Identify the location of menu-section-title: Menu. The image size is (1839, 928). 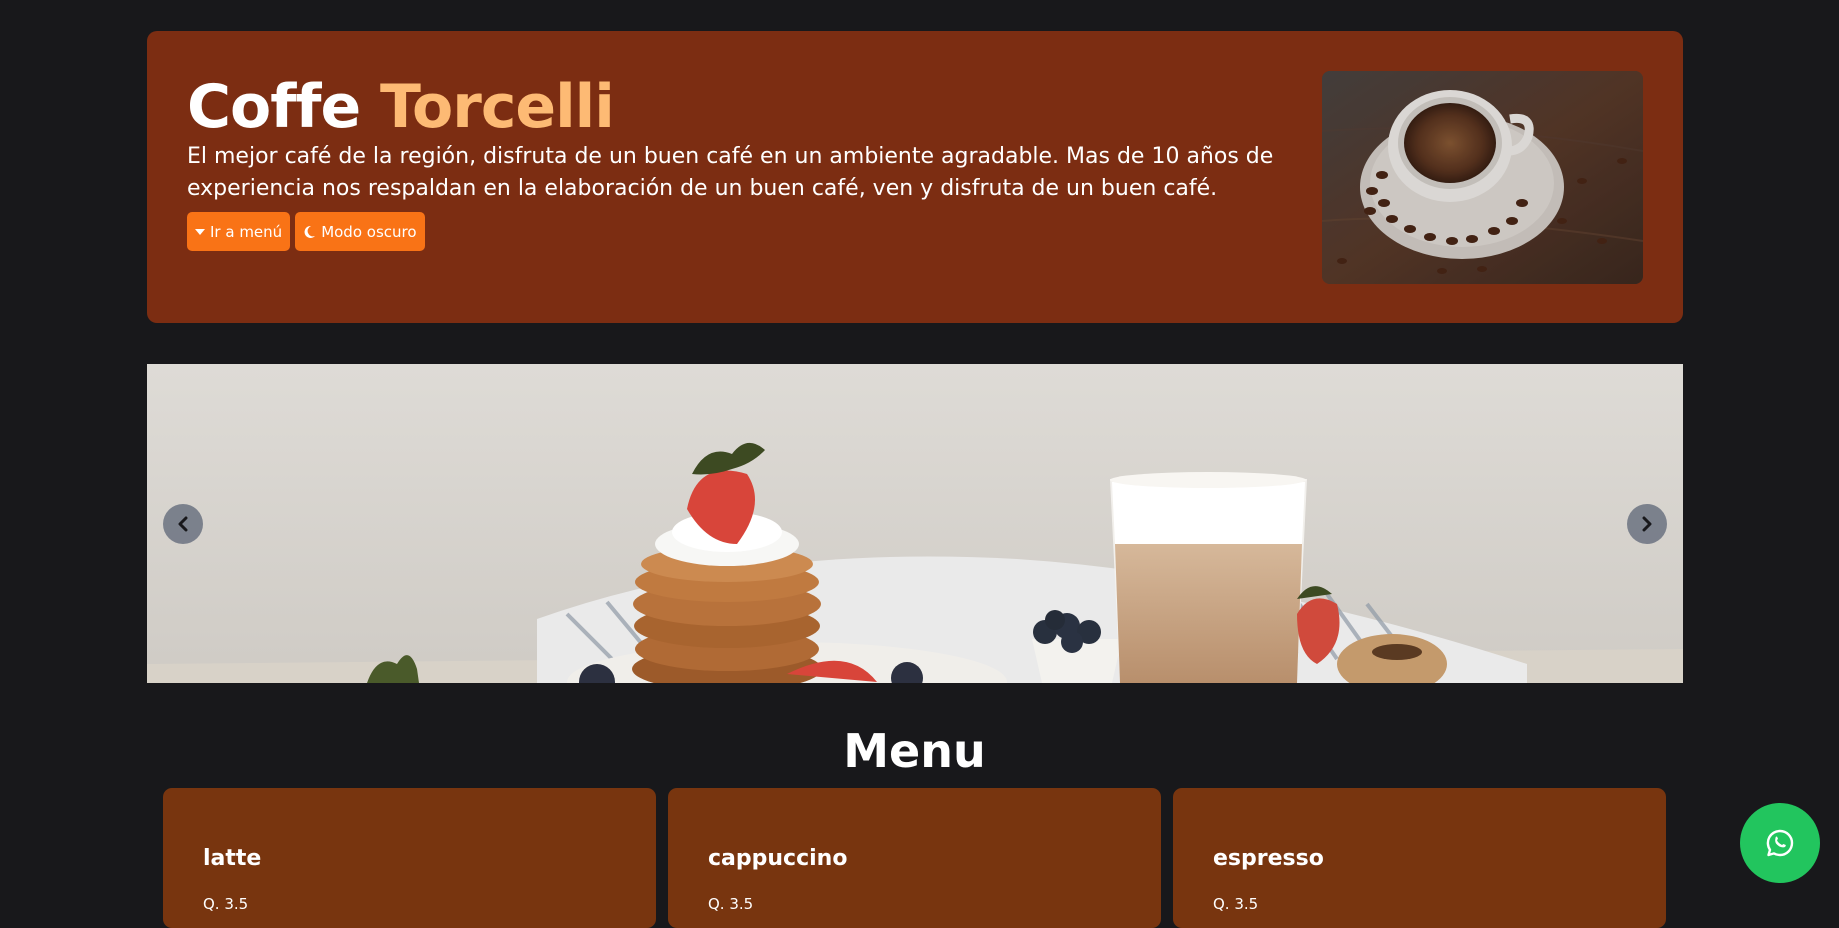
(914, 751).